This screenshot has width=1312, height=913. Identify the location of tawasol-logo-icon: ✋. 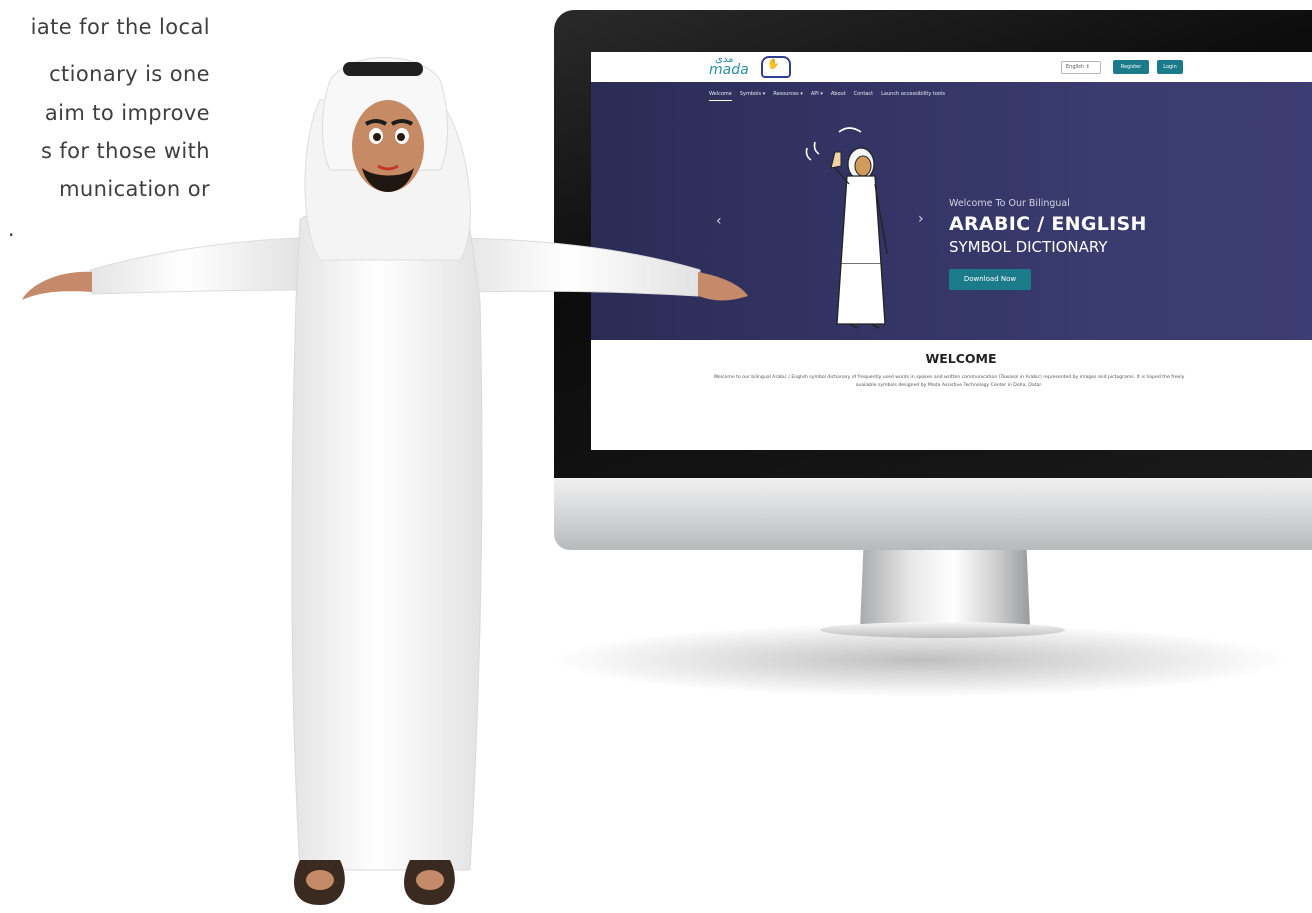
(773, 64).